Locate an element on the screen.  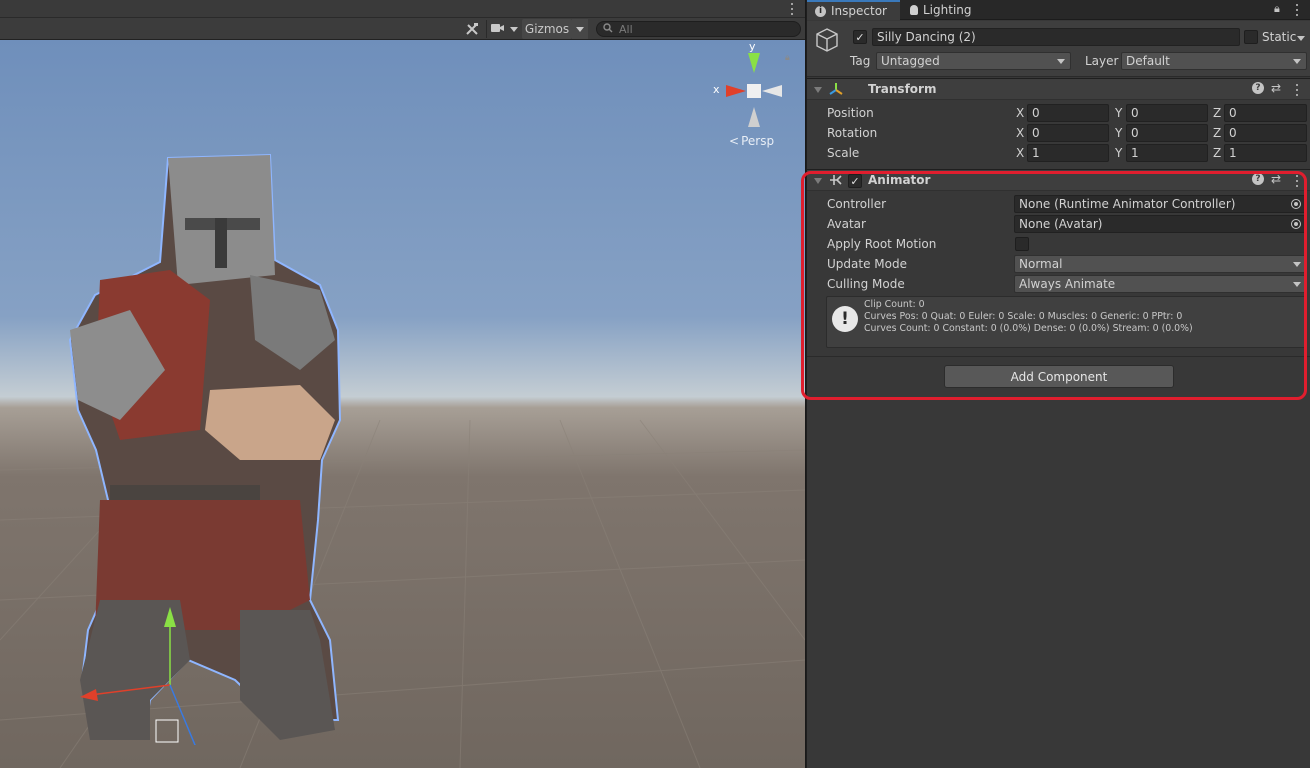
rotation-label: Rotation is located at coordinates (852, 133).